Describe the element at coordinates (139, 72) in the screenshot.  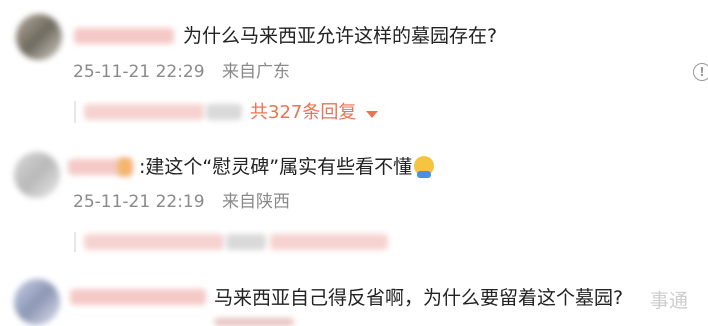
I see `comment-date: 25-11-21 22:29` at that location.